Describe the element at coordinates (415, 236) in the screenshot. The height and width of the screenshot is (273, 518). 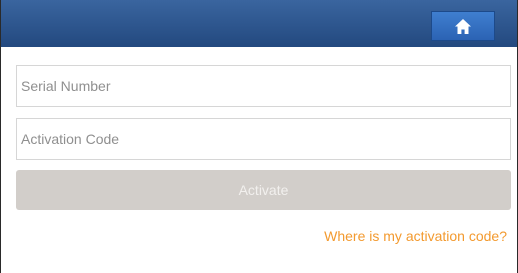
I see `activation-code-help-link: Where is my activation code?` at that location.